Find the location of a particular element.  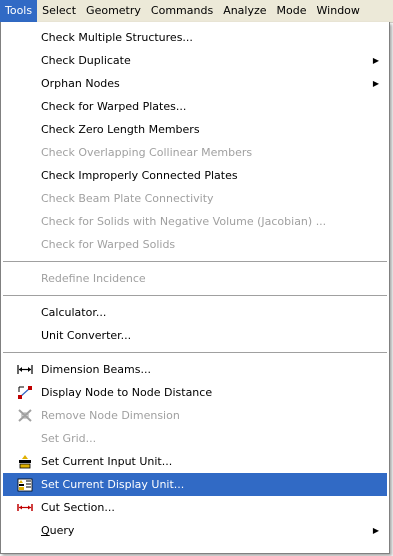

menu-item-check-improperly-connected-plates: Check Improperly Connected Plates is located at coordinates (195, 175).